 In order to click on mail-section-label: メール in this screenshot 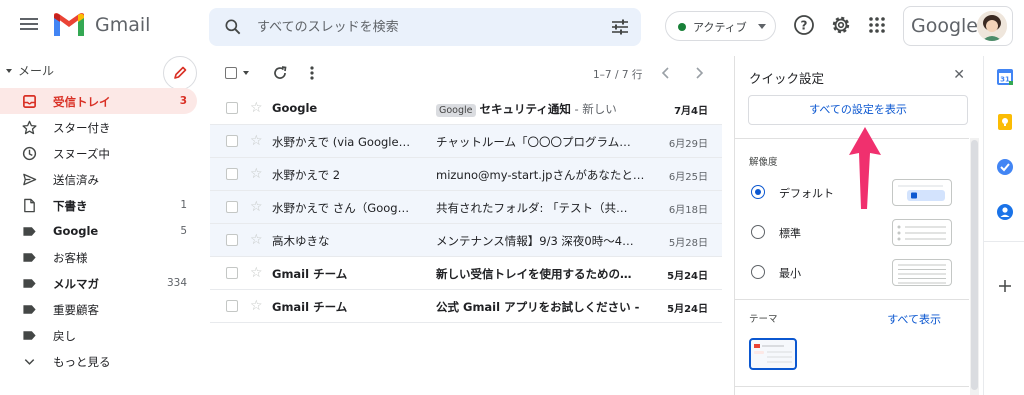, I will do `click(36, 71)`.